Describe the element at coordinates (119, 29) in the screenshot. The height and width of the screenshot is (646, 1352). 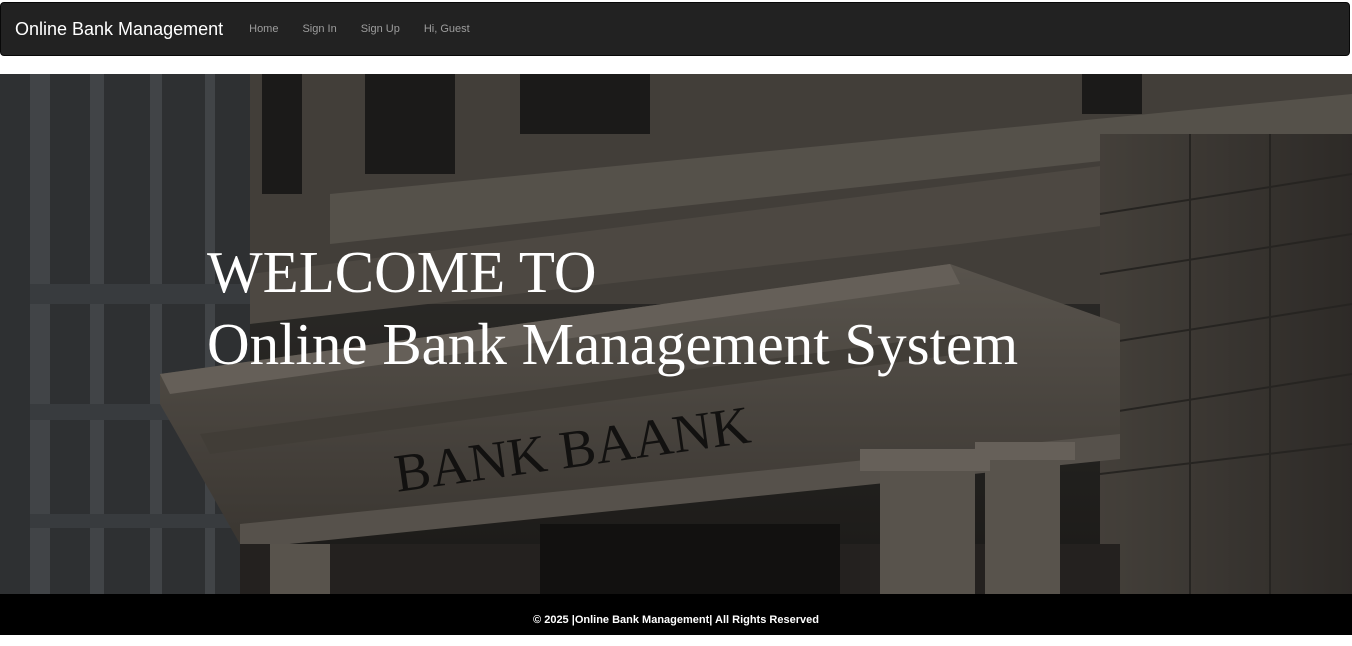
I see `brand-link: Online Bank Management` at that location.